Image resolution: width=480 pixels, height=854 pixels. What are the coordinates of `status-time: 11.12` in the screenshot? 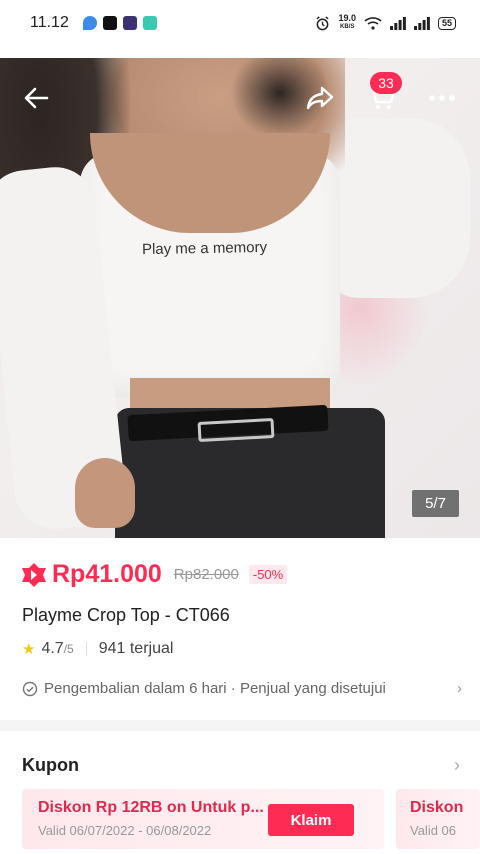 It's located at (49, 22).